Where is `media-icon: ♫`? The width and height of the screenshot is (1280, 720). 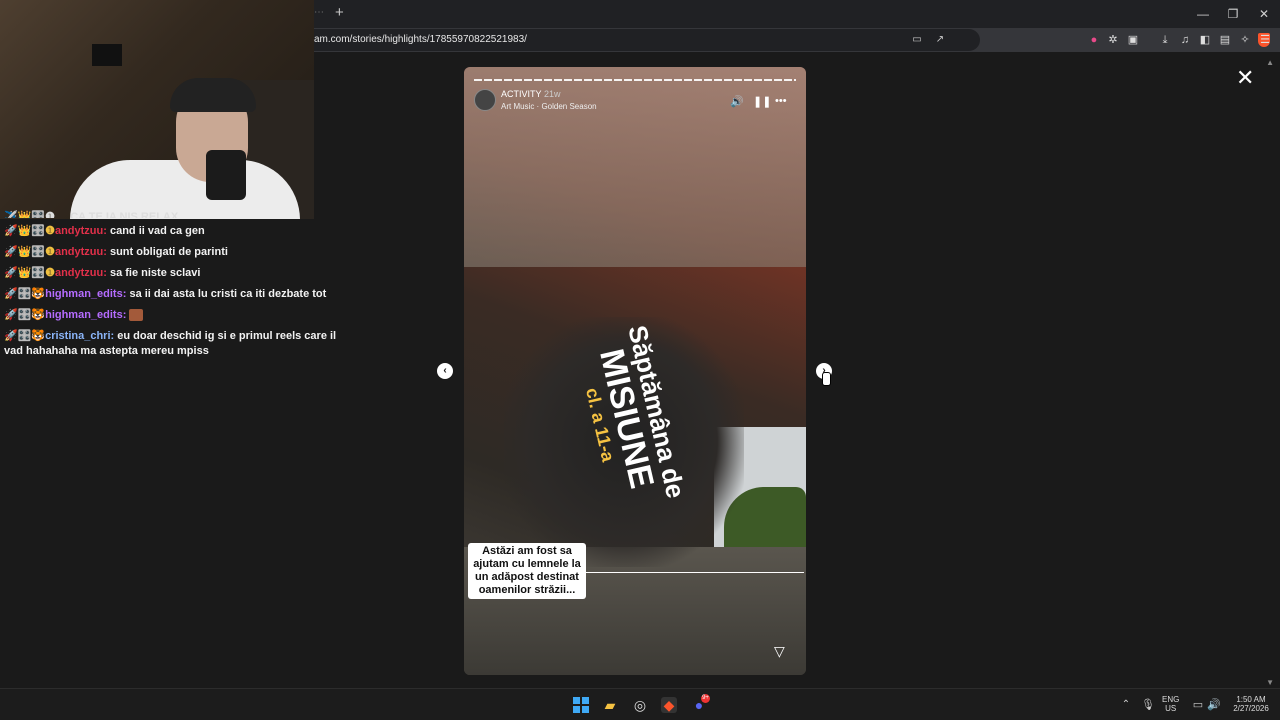 media-icon: ♫ is located at coordinates (1185, 40).